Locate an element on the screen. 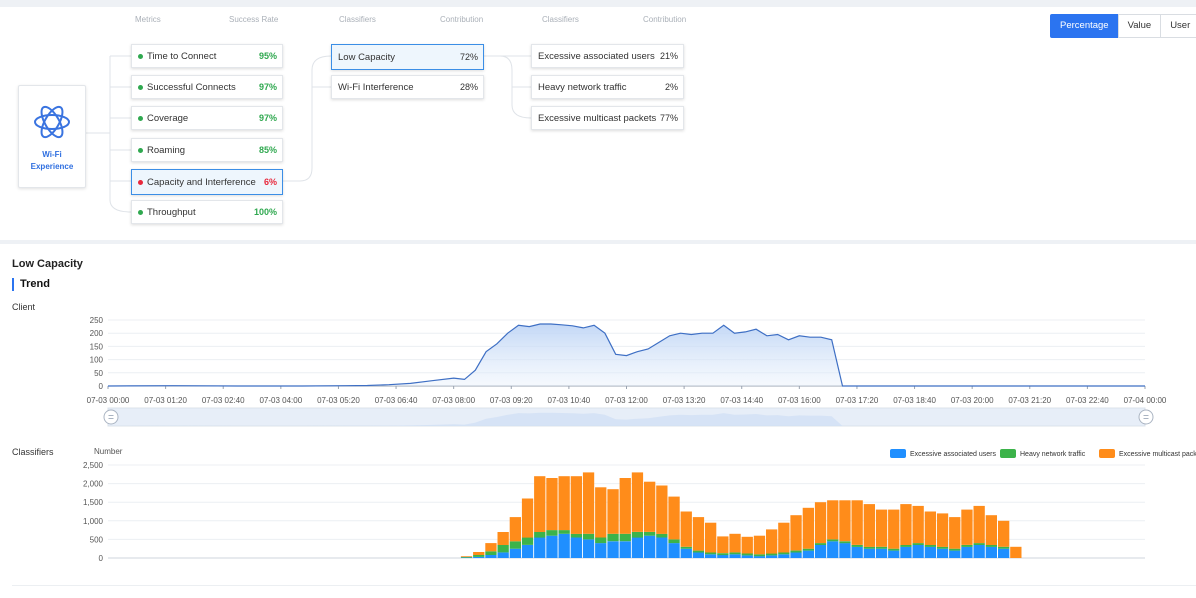  metric-card-successful-connects: Successful Connects 97% is located at coordinates (207, 87).